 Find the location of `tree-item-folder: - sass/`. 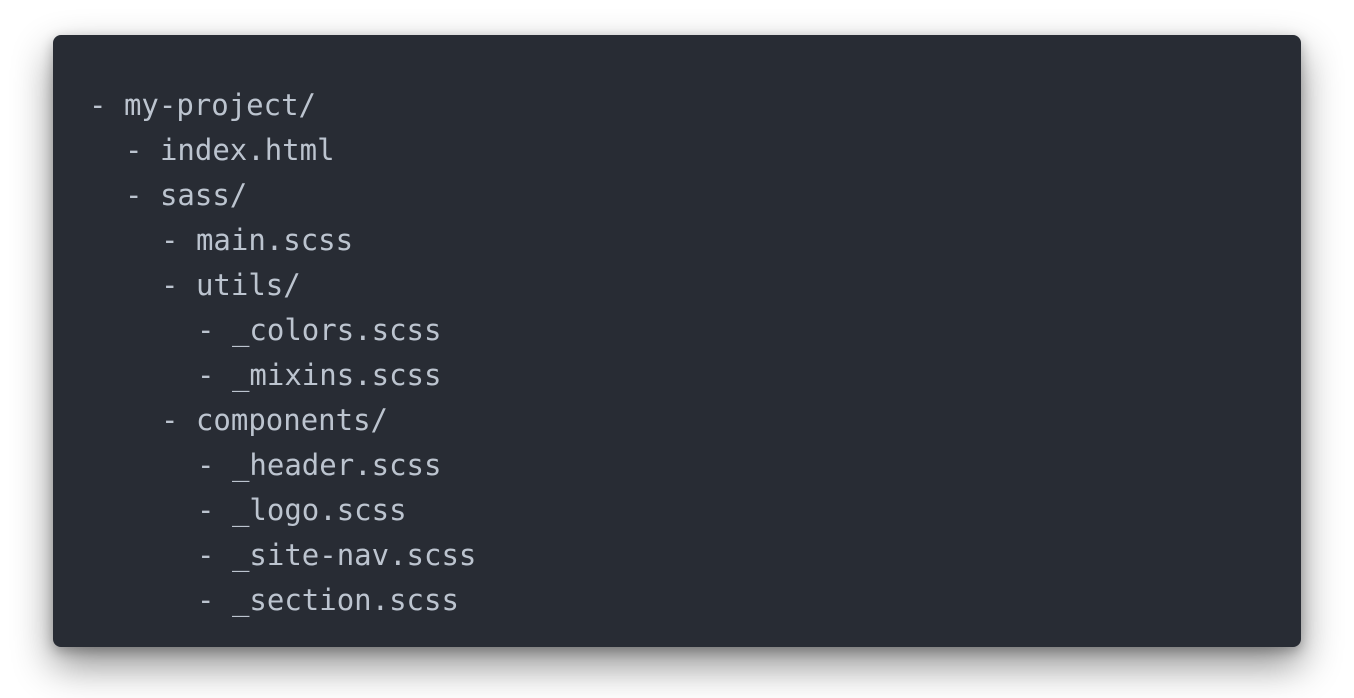

tree-item-folder: - sass/ is located at coordinates (695, 195).